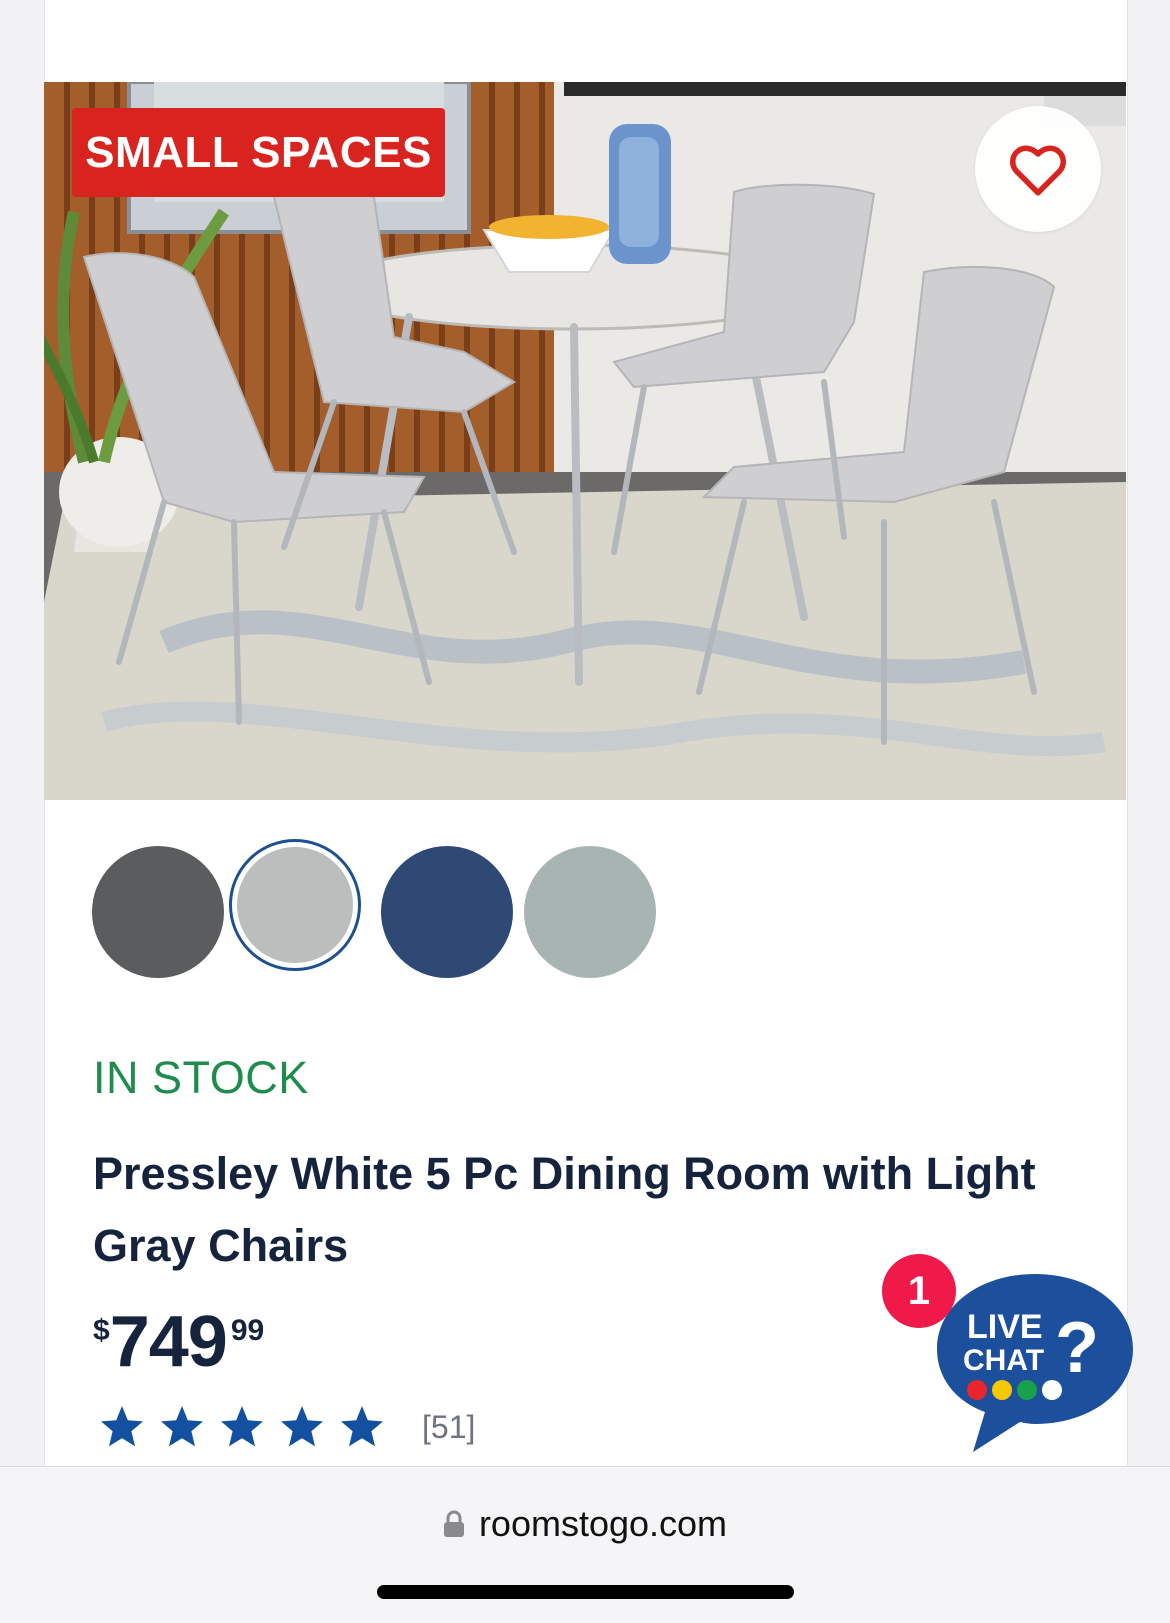 The width and height of the screenshot is (1170, 1623). What do you see at coordinates (919, 1291) in the screenshot?
I see `chat-notification-badge: 1` at bounding box center [919, 1291].